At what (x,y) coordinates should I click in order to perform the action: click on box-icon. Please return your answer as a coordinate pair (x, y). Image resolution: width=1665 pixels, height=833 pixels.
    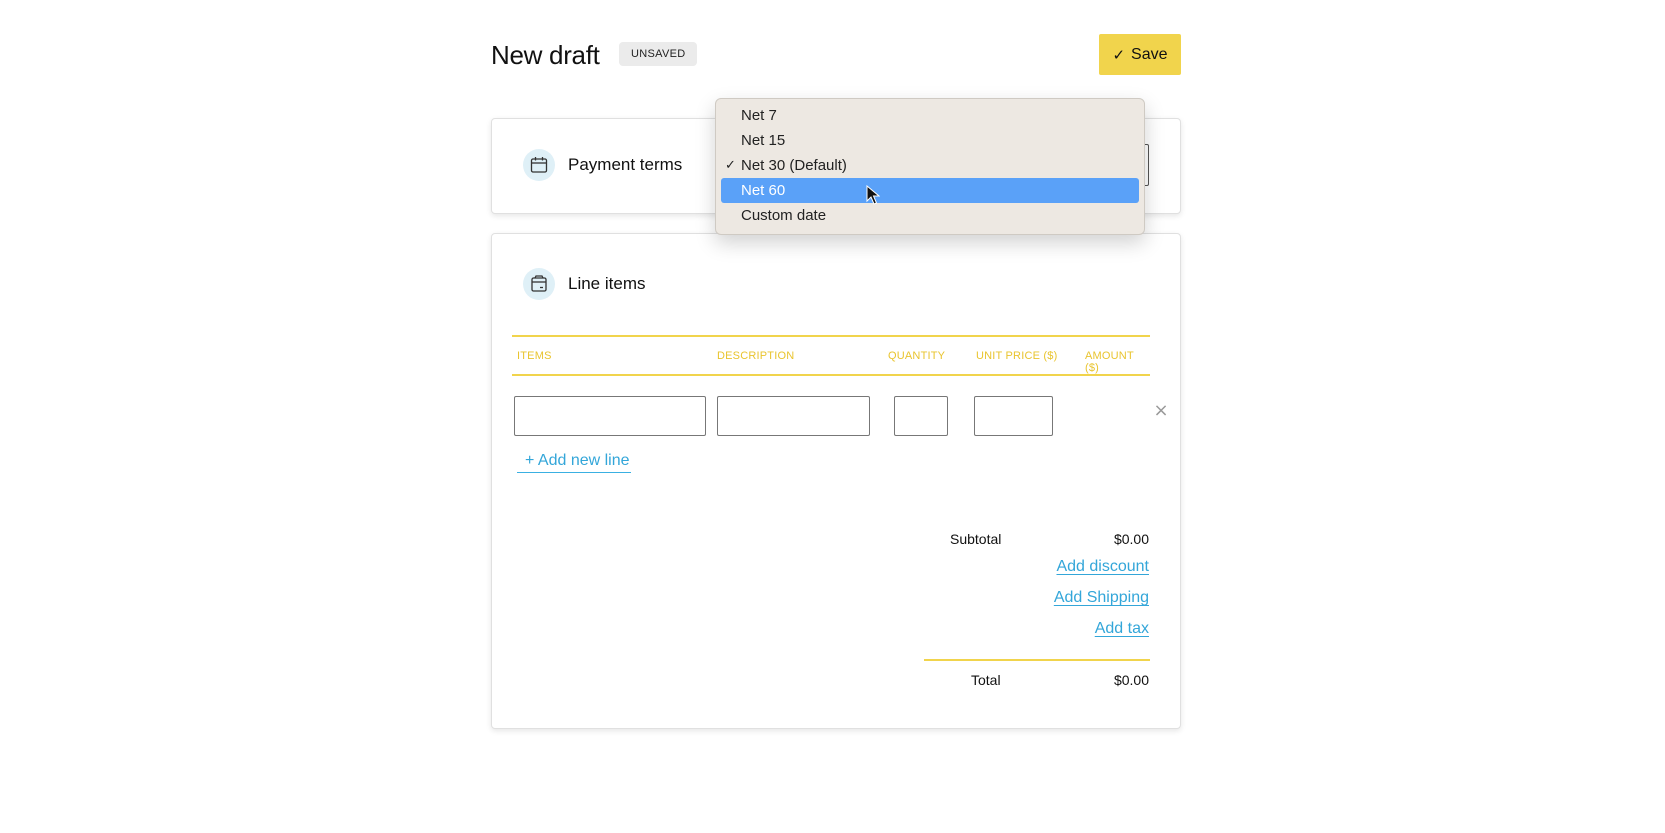
    Looking at the image, I should click on (539, 284).